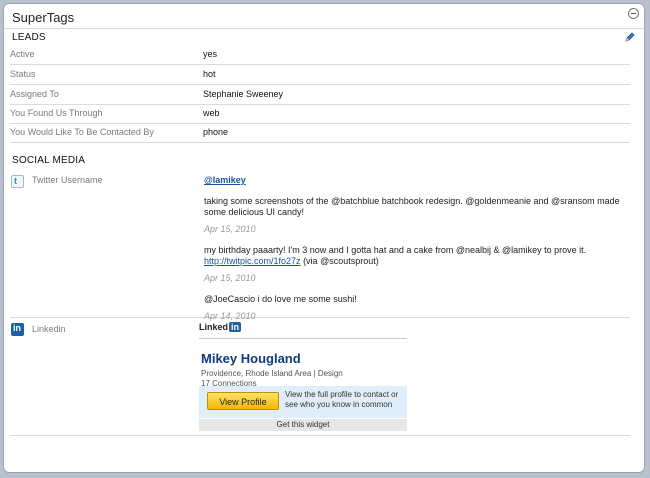 This screenshot has height=478, width=650. What do you see at coordinates (29, 37) in the screenshot?
I see `leads-heading: LEADS` at bounding box center [29, 37].